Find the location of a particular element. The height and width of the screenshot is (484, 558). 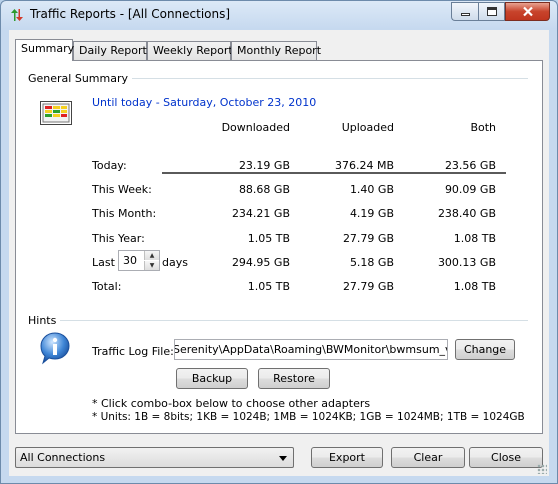

total-both: 1.08 TB is located at coordinates (474, 286).